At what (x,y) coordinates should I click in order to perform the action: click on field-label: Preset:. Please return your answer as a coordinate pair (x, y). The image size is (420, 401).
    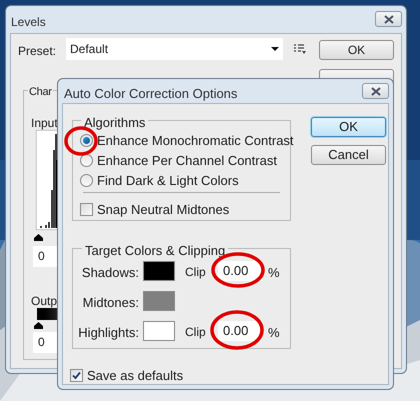
    Looking at the image, I should click on (37, 51).